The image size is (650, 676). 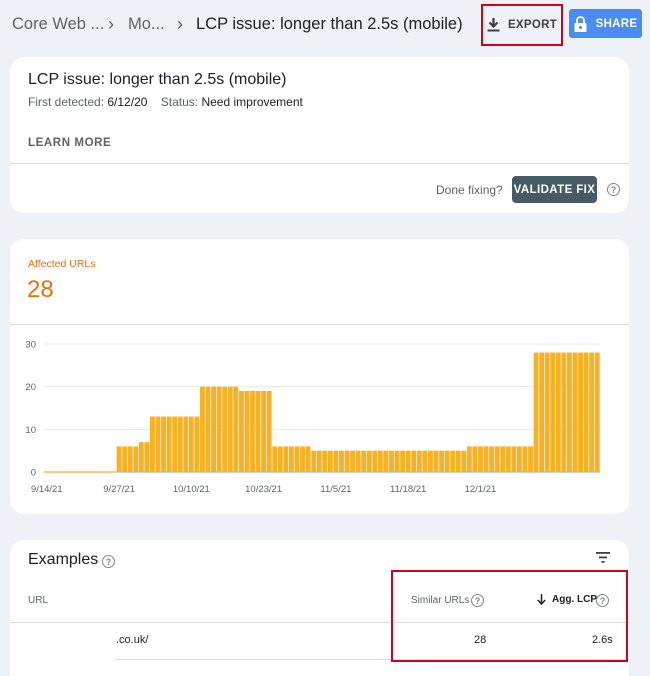 What do you see at coordinates (554, 189) in the screenshot?
I see `validate-fix-button: VALIDATE FIX` at bounding box center [554, 189].